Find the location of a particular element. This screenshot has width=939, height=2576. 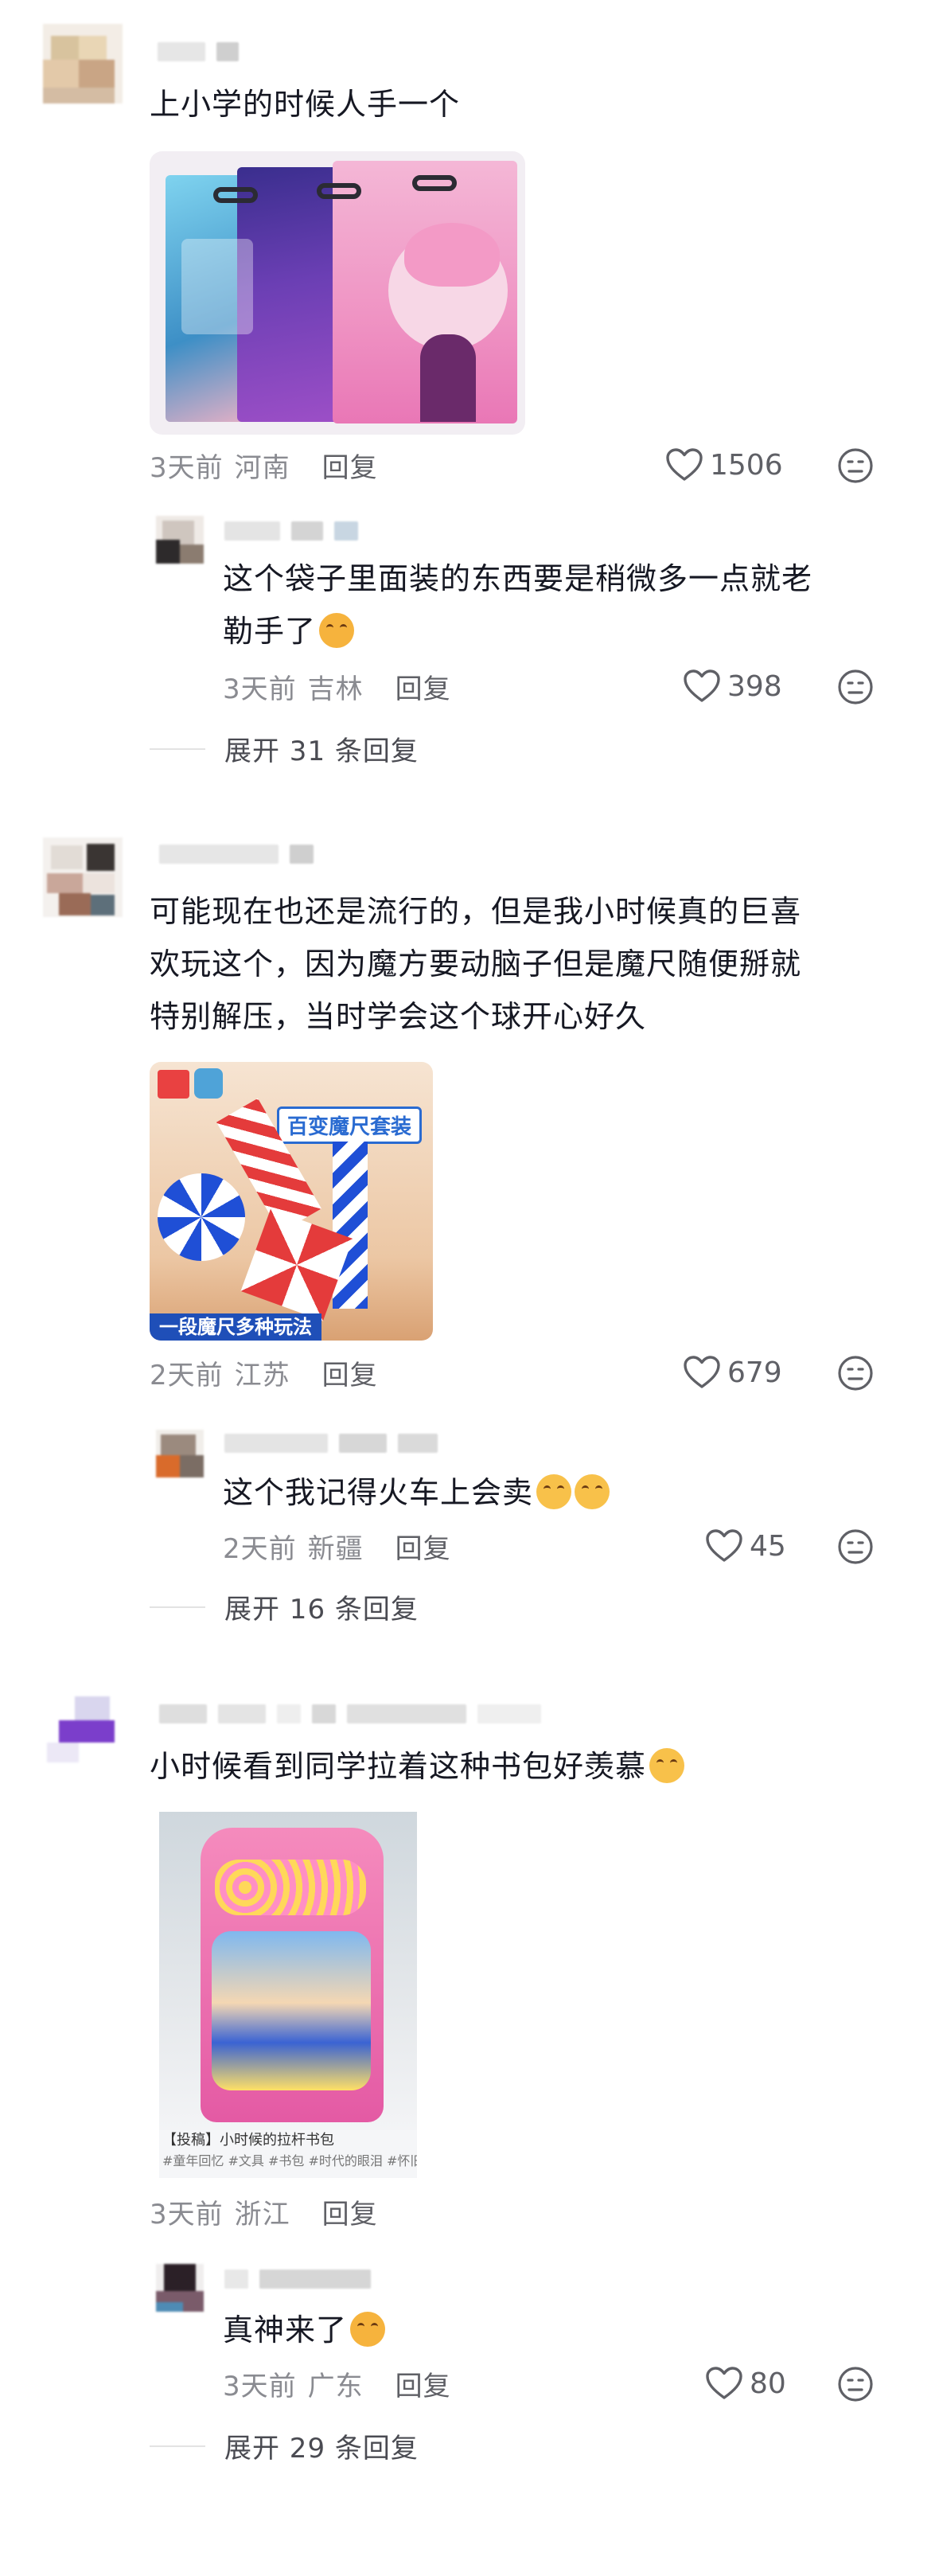

image-banner: 百变魔尺套装 is located at coordinates (350, 1125).